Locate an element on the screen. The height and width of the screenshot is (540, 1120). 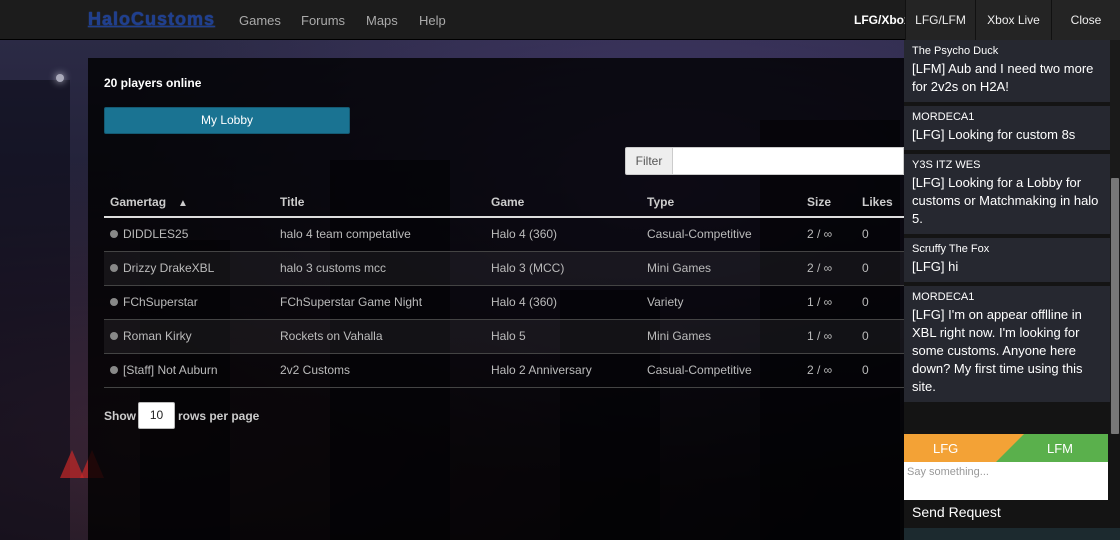
game: Halo 5 is located at coordinates (563, 336).